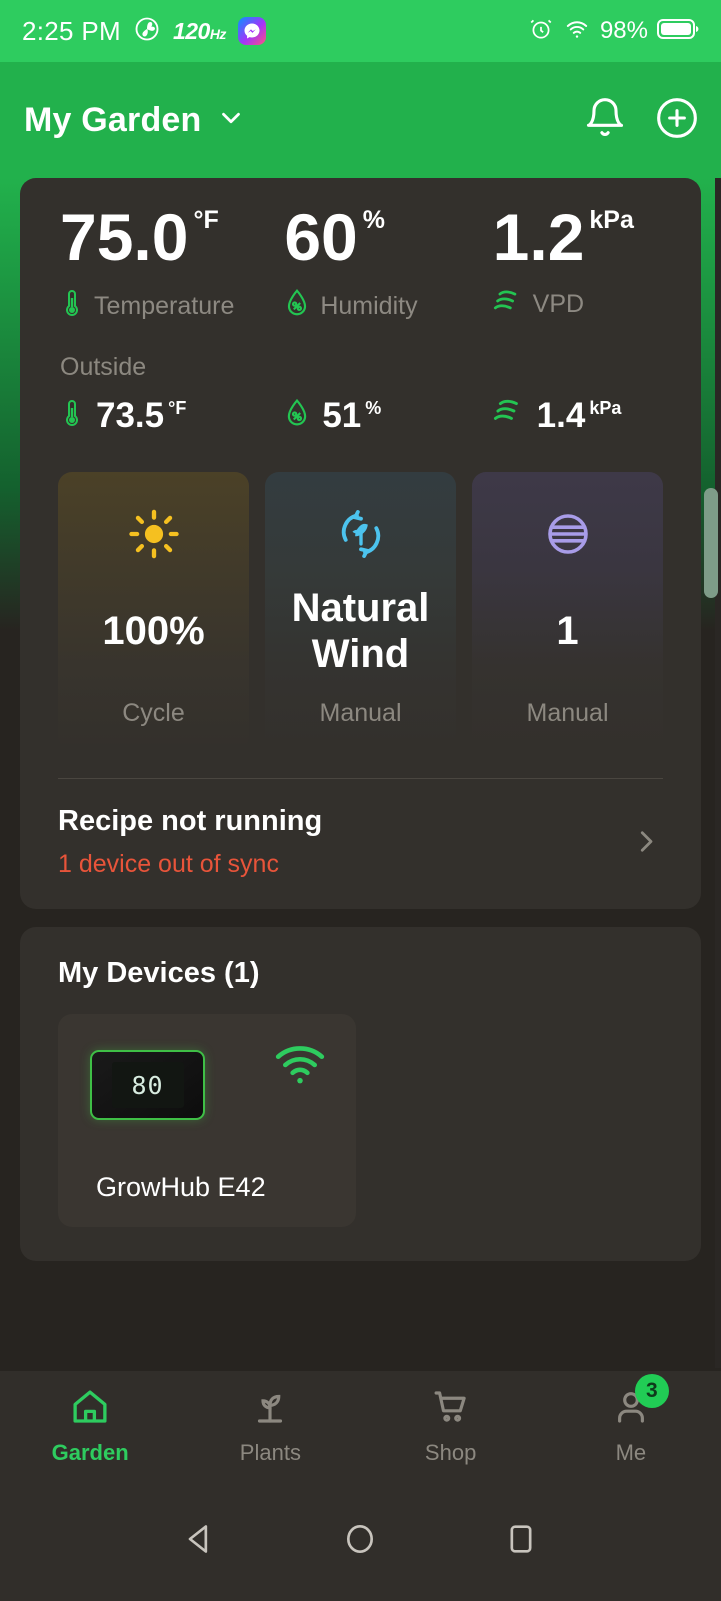 The width and height of the screenshot is (721, 1601). Describe the element at coordinates (251, 31) in the screenshot. I see `messenger-icon` at that location.